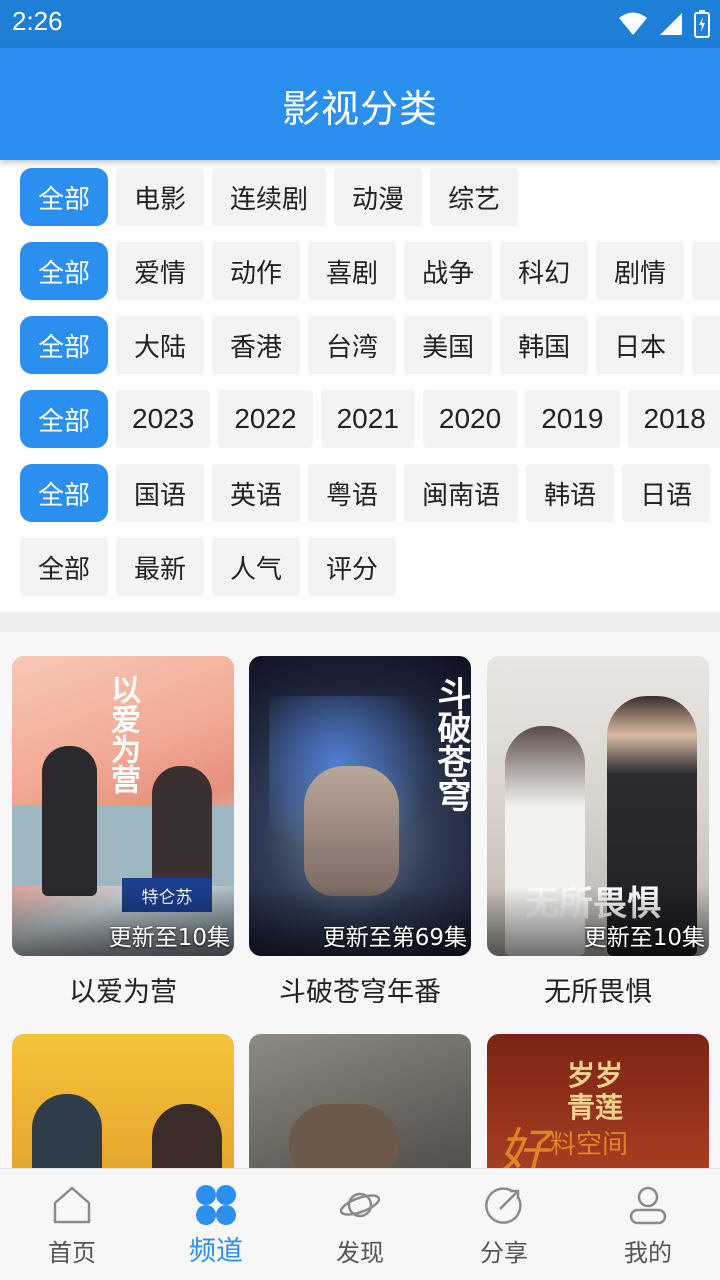  Describe the element at coordinates (448, 345) in the screenshot. I see `region-chip-usa: 美国` at that location.